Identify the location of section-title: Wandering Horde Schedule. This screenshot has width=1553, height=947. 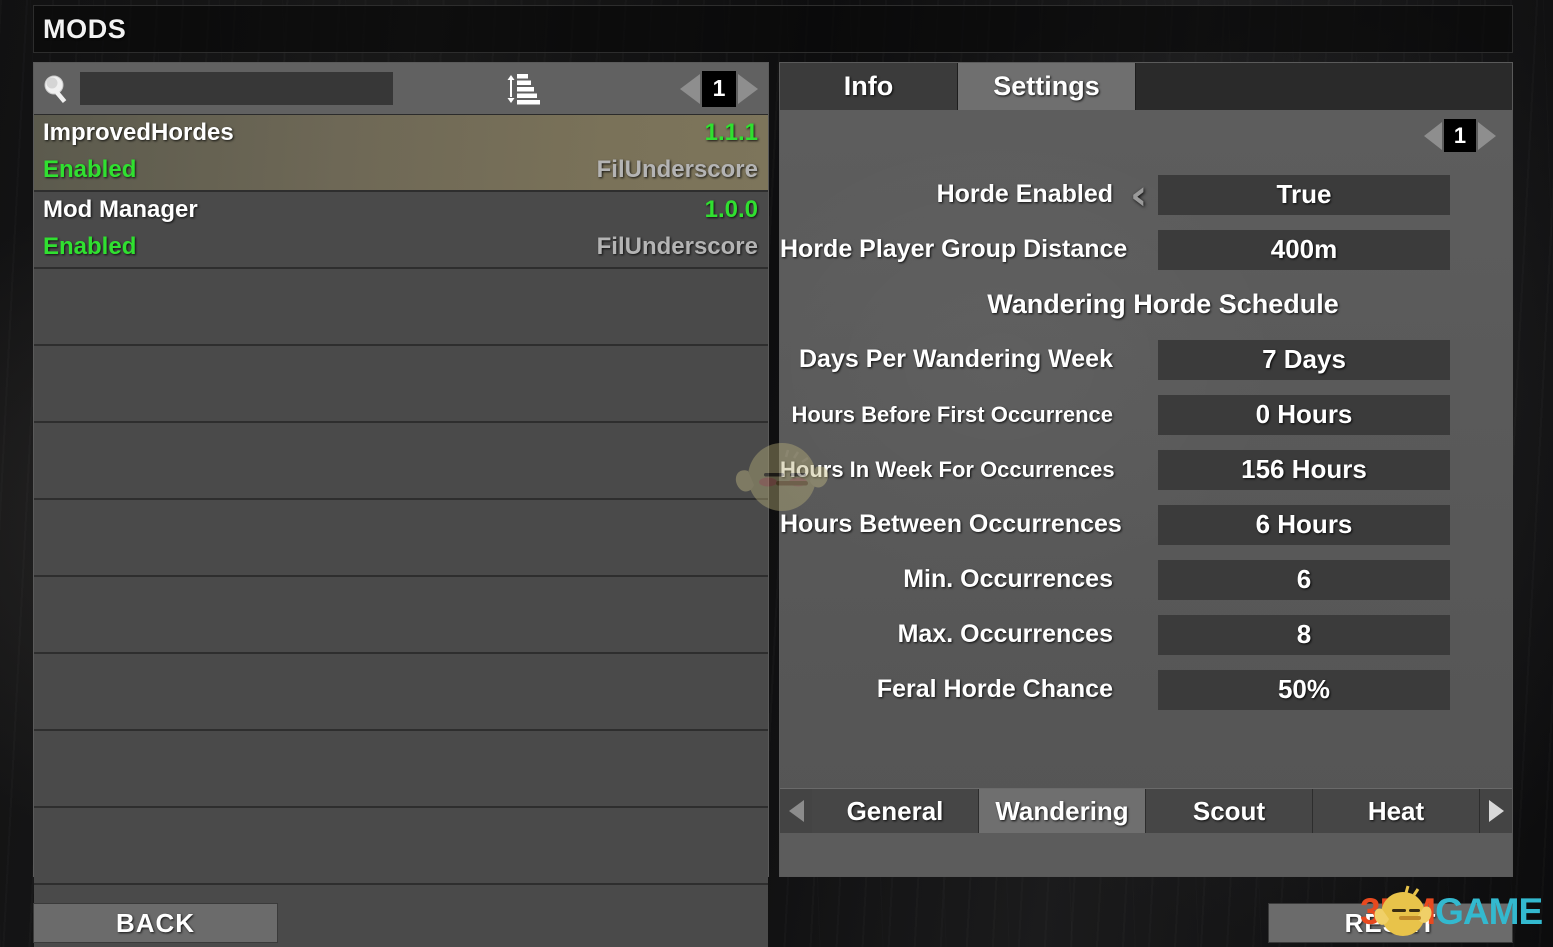
(1163, 304).